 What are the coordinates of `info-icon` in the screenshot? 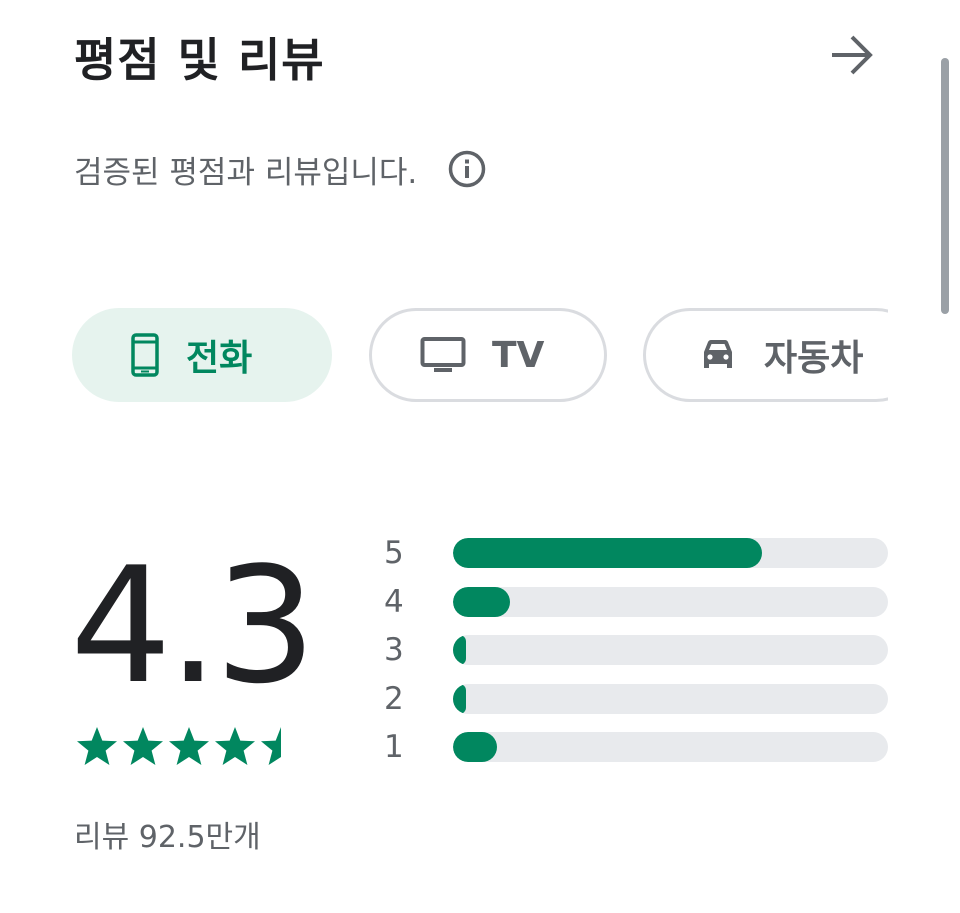 It's located at (467, 169).